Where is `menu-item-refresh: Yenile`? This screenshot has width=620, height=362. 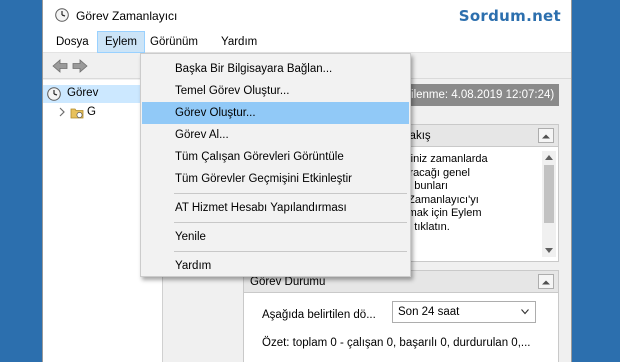 menu-item-refresh: Yenile is located at coordinates (275, 237).